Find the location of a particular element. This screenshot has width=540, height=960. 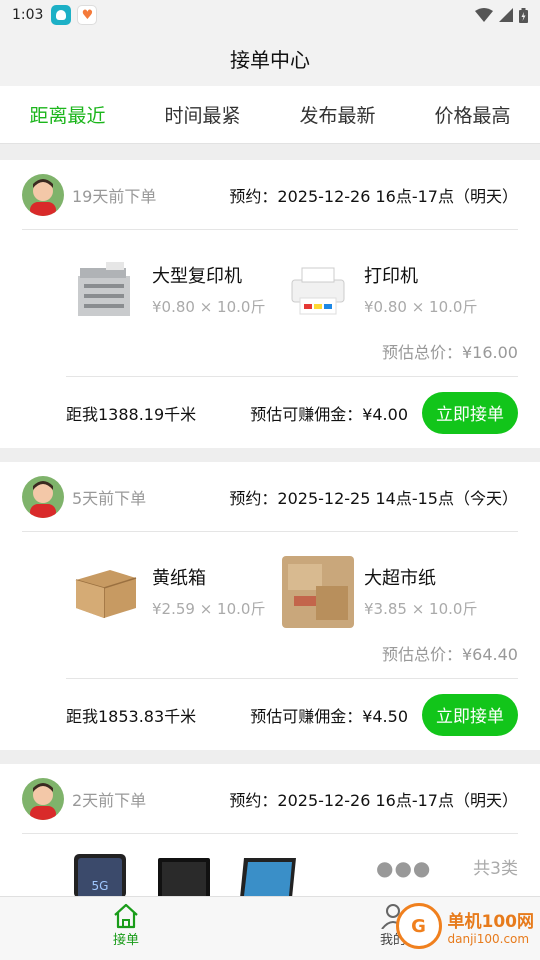

printer-icon is located at coordinates (318, 291).